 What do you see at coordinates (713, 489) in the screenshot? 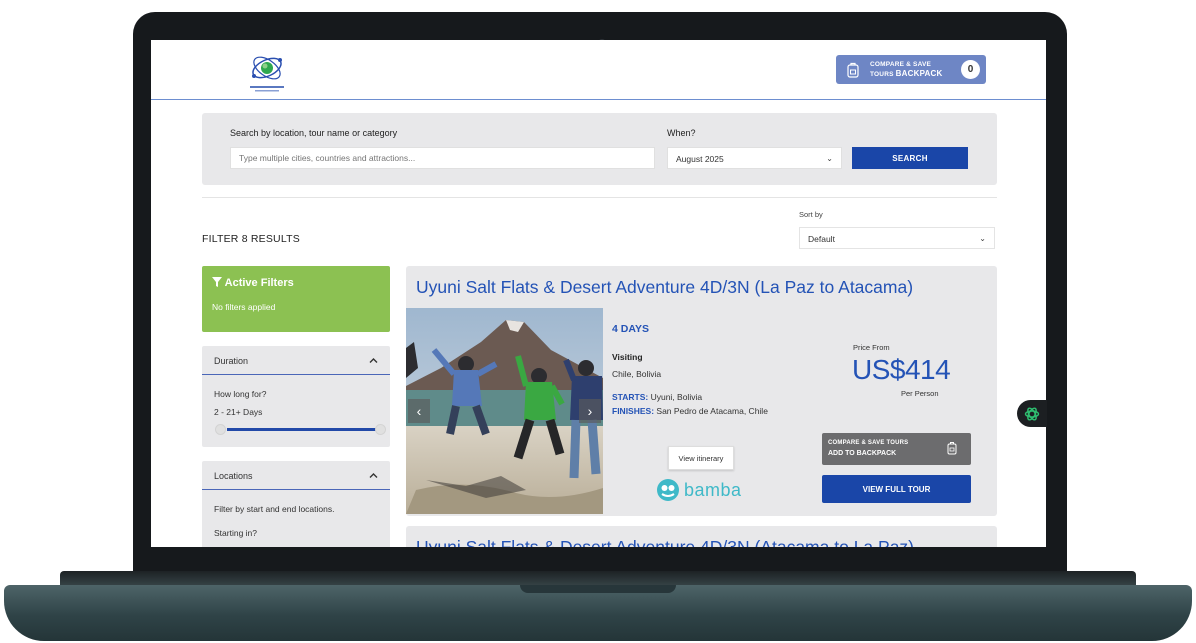
I see `operator-name: bamba` at bounding box center [713, 489].